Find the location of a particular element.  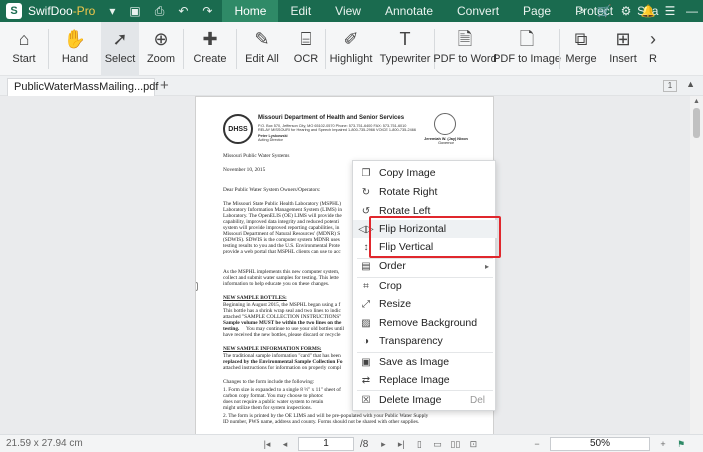

document-tab: PublicWaterMassMailing...pdf * is located at coordinates (82, 94).